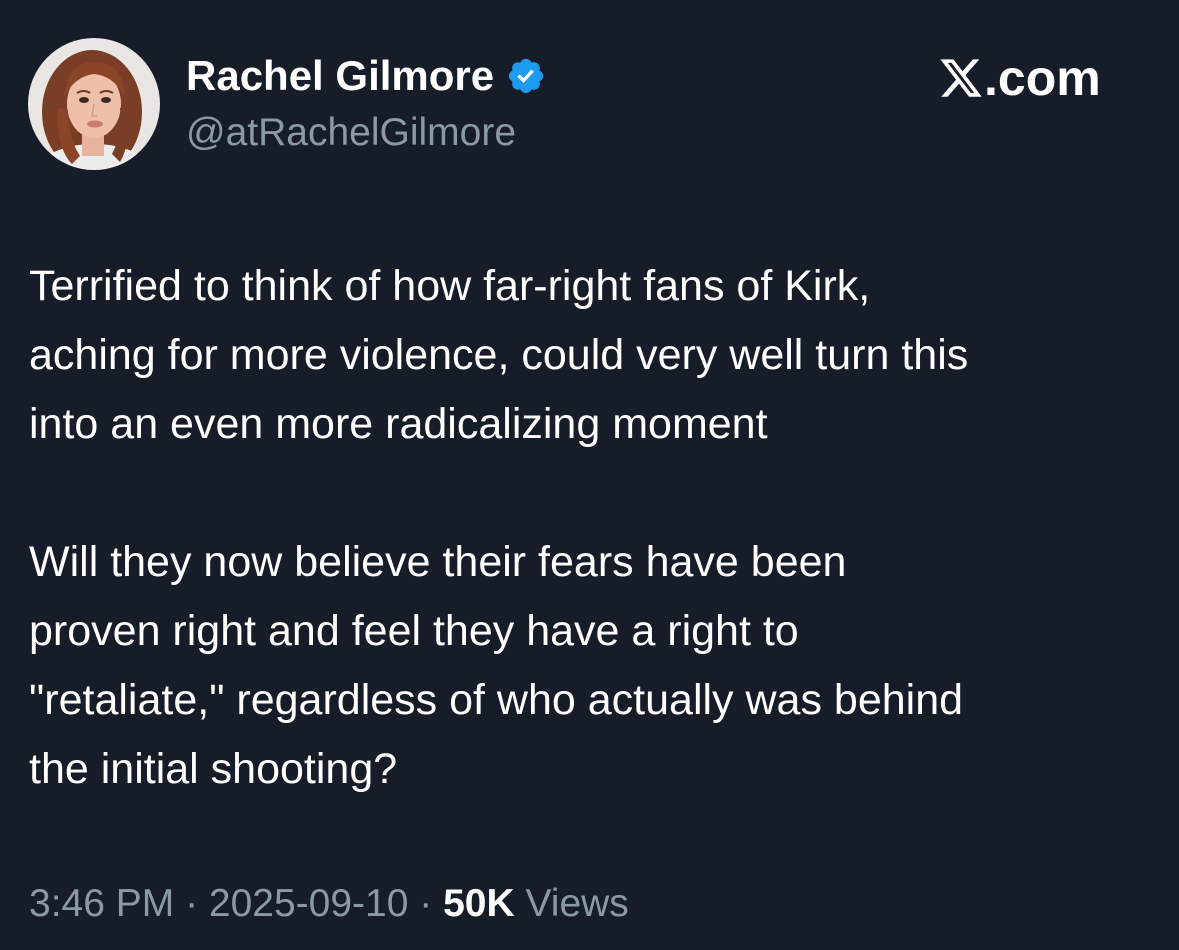 The width and height of the screenshot is (1179, 950). Describe the element at coordinates (479, 903) in the screenshot. I see `views-count: 50K` at that location.